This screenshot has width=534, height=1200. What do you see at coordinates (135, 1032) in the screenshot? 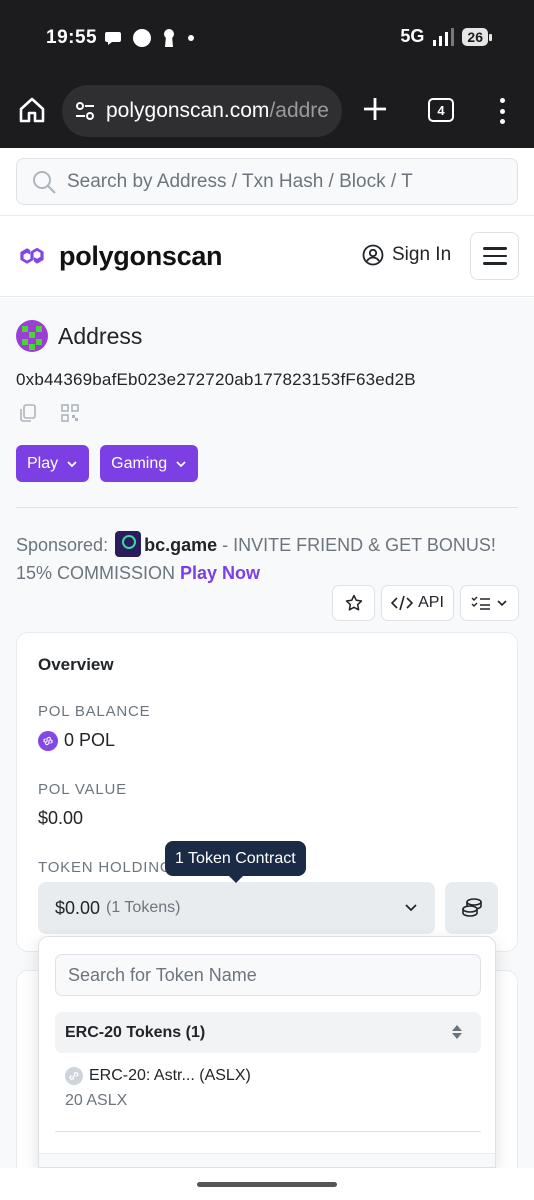
I see `erc20-group-label: ERC-20 Tokens (1)` at bounding box center [135, 1032].